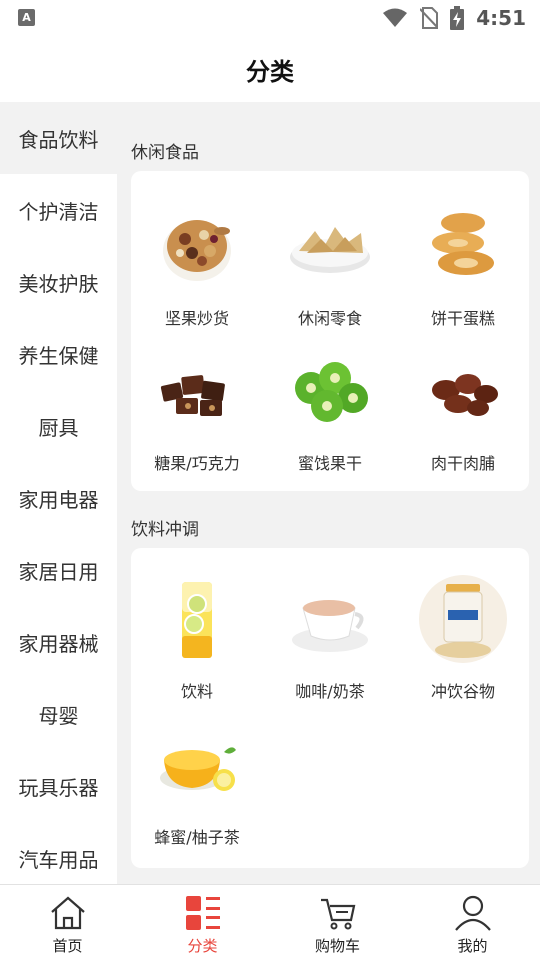 This screenshot has width=540, height=960. I want to click on chips-image, so click(330, 250).